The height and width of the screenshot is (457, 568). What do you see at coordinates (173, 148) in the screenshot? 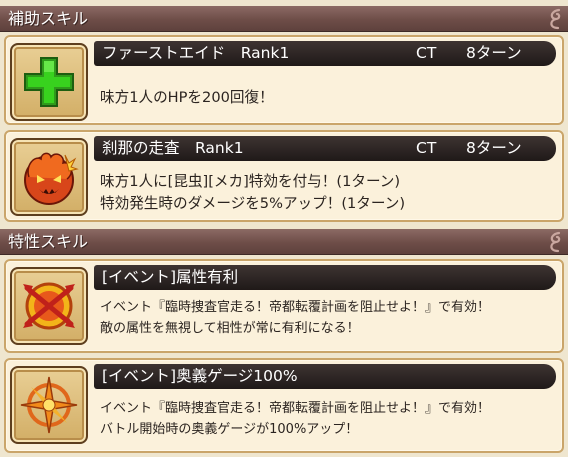
I see `skill-name: 刹那の走査 Rank1` at bounding box center [173, 148].